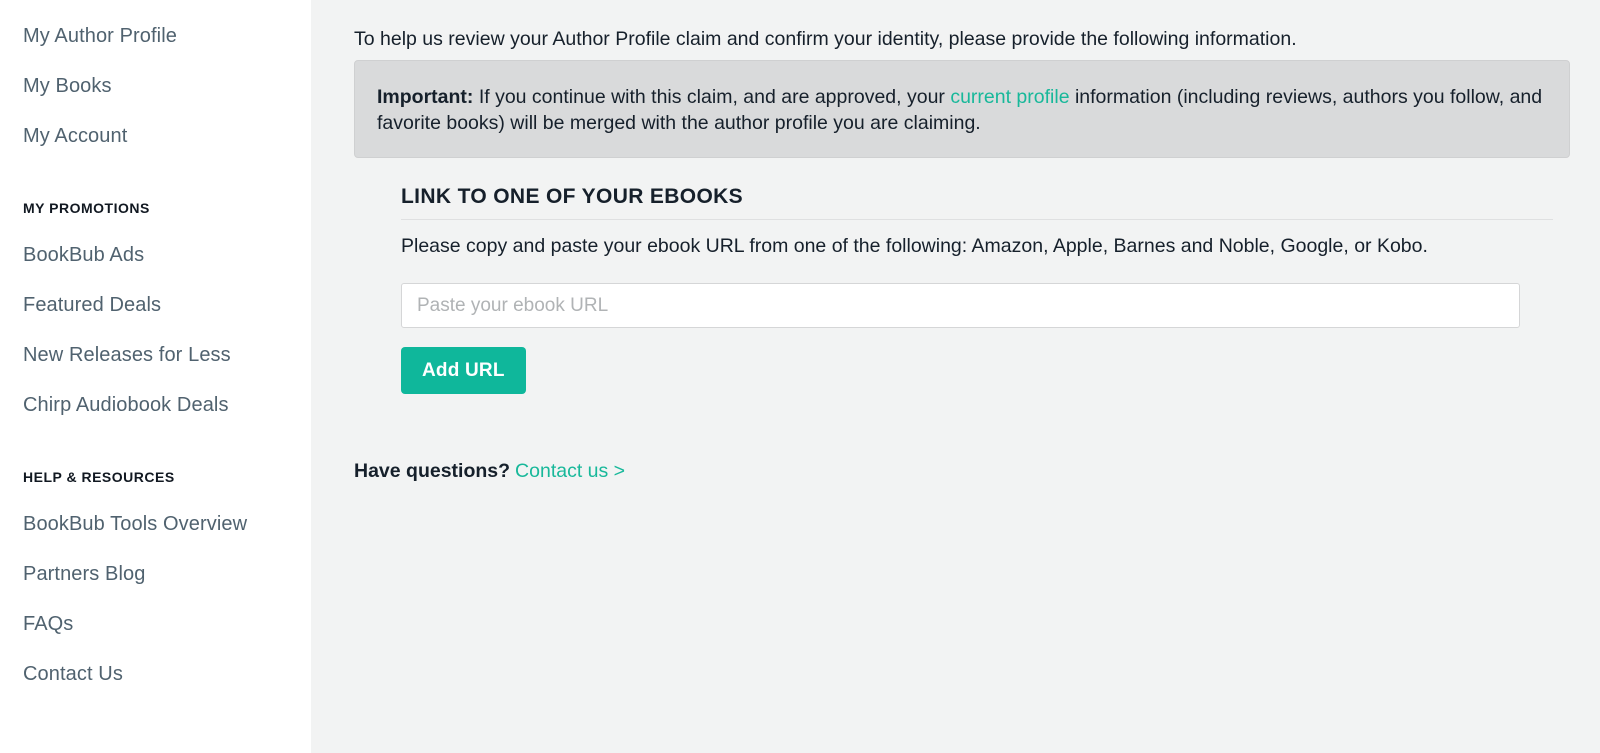  Describe the element at coordinates (99, 477) in the screenshot. I see `sidebar-heading-help-and-resources: HELP & RESOURCES` at that location.